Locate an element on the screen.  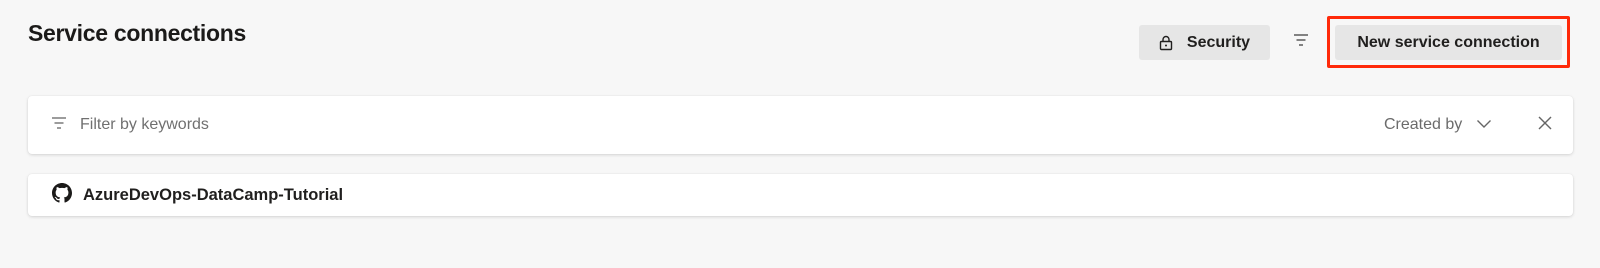
created-by-dropdown: Created by is located at coordinates (1438, 125).